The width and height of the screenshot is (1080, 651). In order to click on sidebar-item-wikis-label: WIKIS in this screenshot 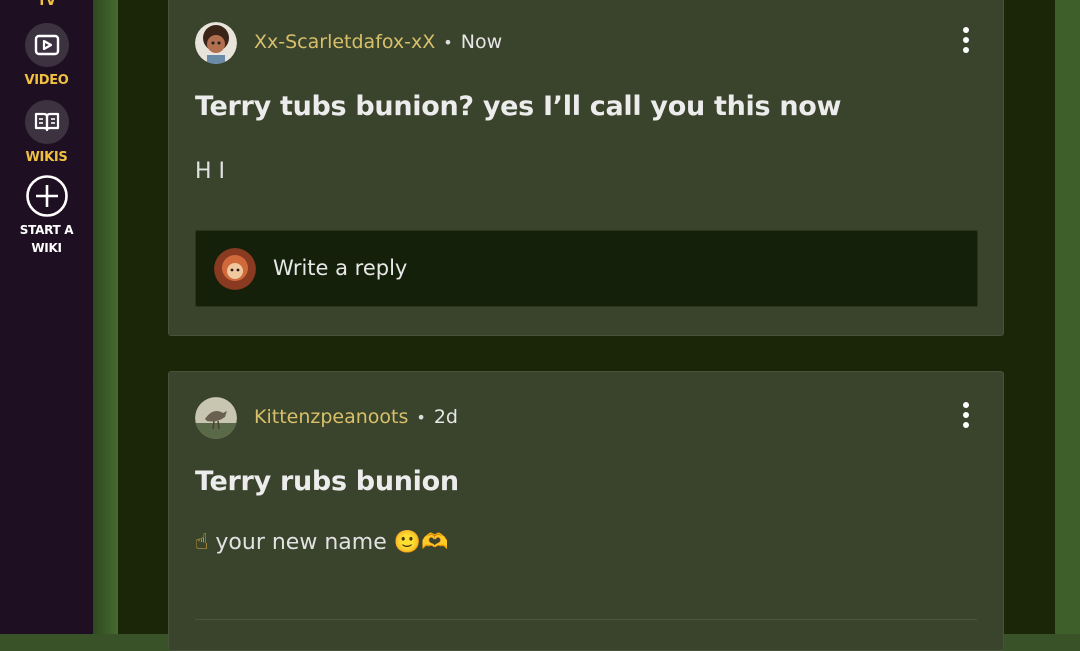, I will do `click(46, 157)`.